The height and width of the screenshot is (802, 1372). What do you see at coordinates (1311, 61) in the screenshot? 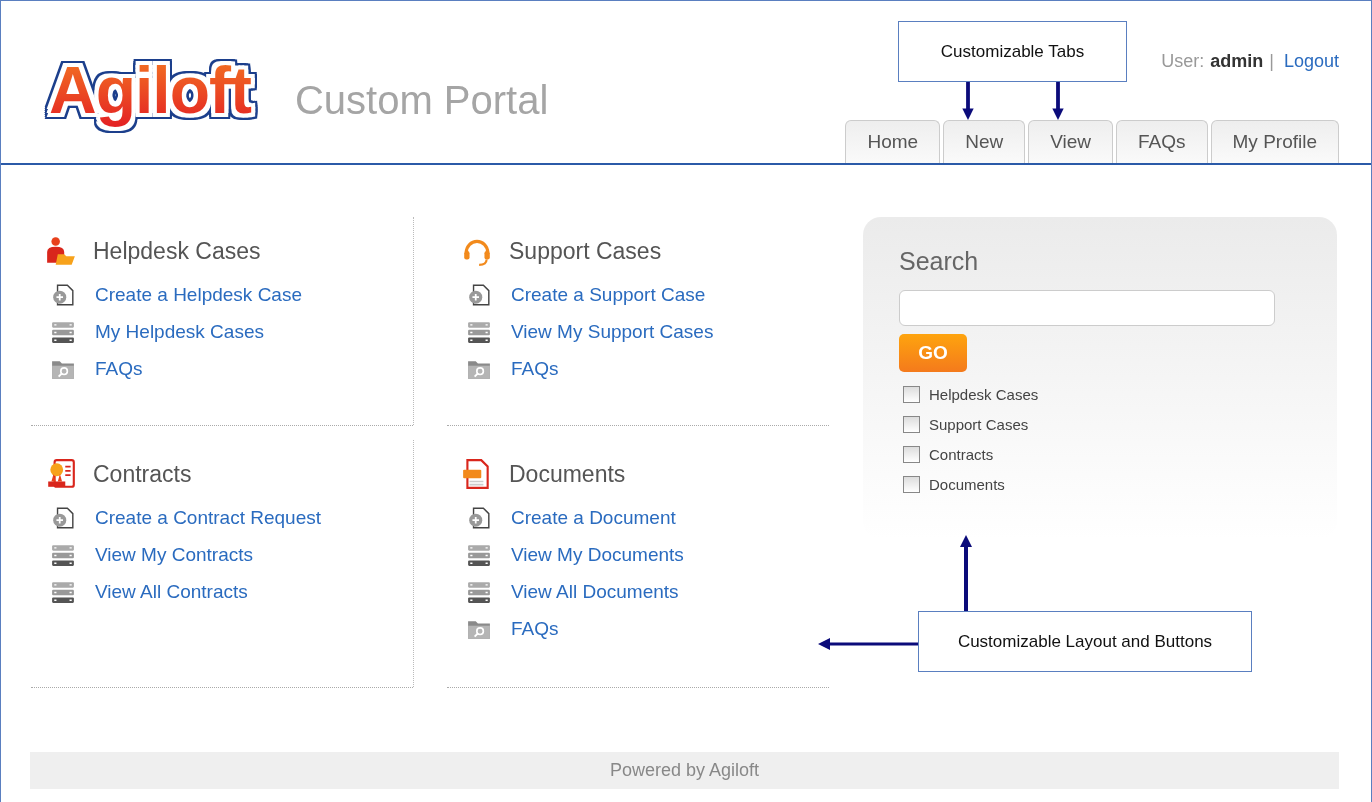
I see `logout-link: Logout` at bounding box center [1311, 61].